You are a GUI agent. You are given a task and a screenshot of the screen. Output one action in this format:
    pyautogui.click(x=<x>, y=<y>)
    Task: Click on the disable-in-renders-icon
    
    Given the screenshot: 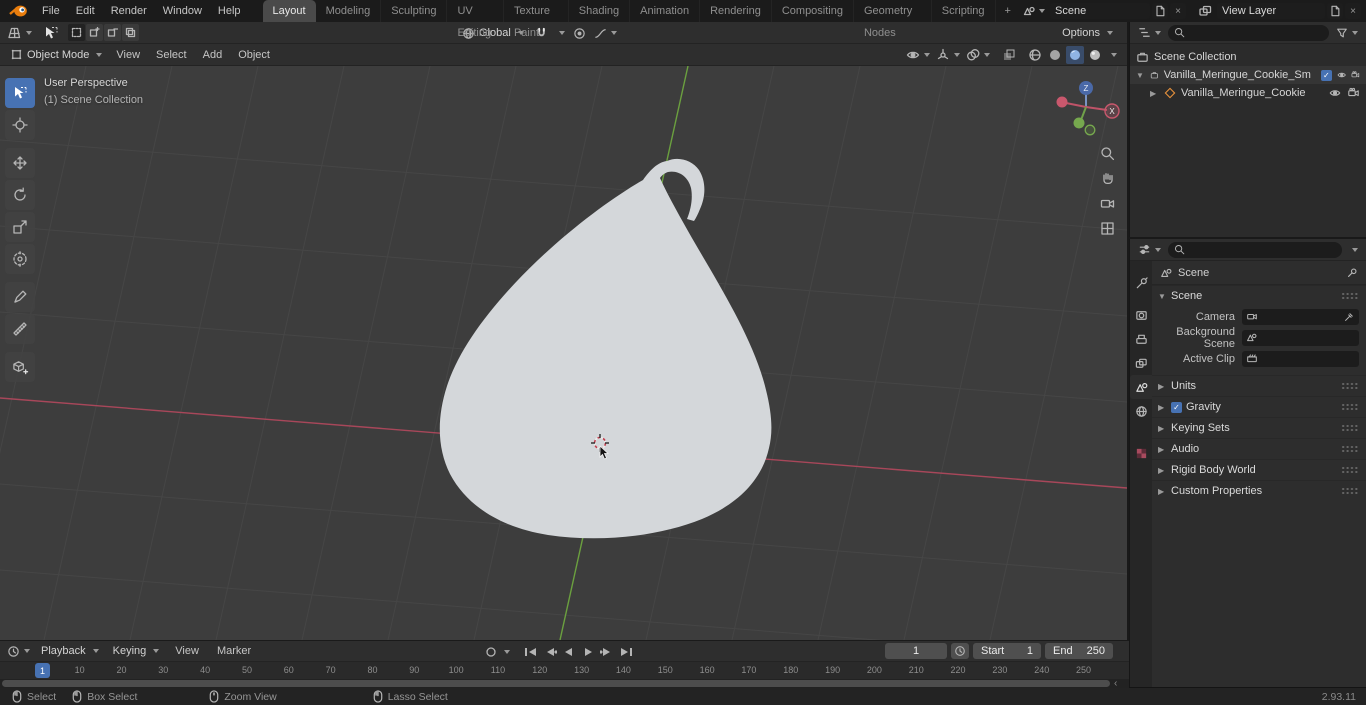 What is the action you would take?
    pyautogui.click(x=1355, y=75)
    